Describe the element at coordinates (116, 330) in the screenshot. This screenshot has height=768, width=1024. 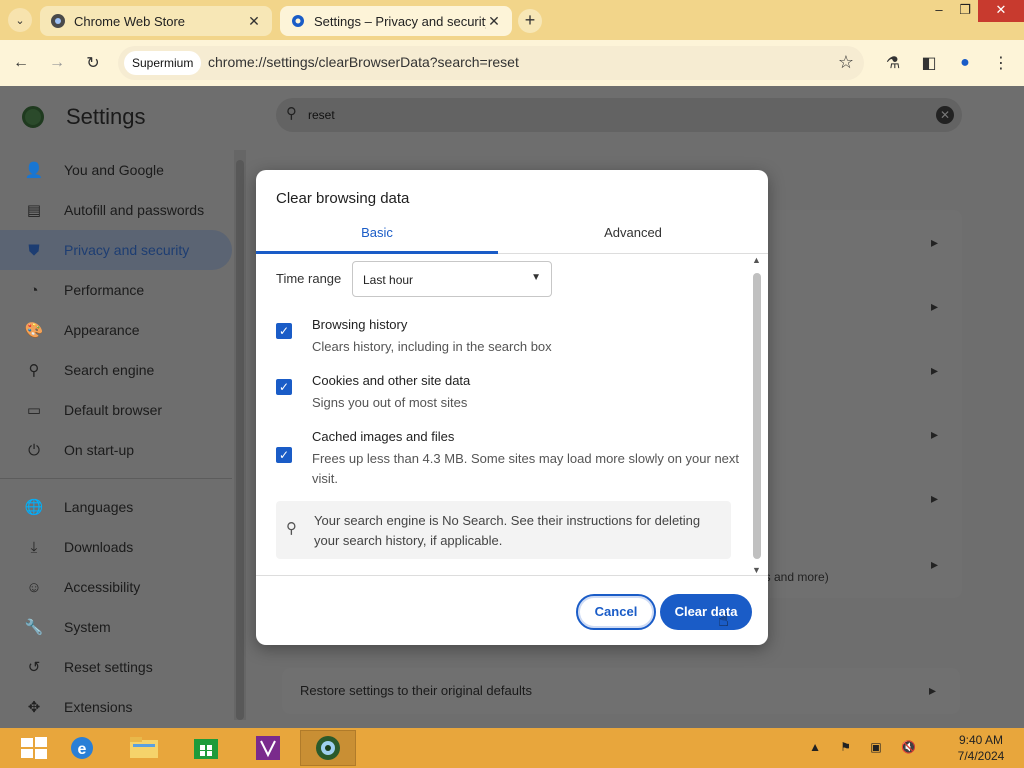
I see `sidebar-item-appearance: 🎨 Appearance` at that location.